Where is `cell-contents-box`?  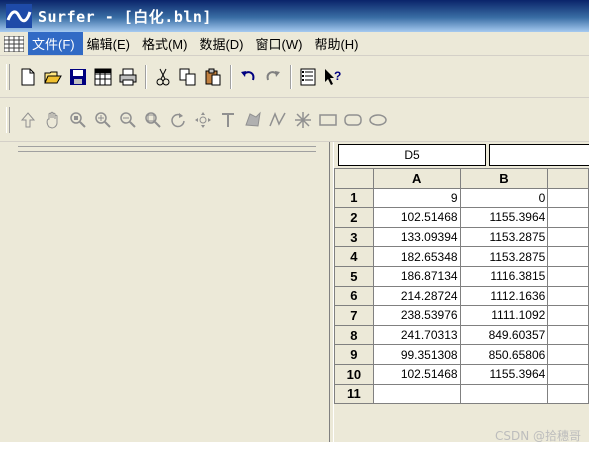
cell-contents-box is located at coordinates (539, 155).